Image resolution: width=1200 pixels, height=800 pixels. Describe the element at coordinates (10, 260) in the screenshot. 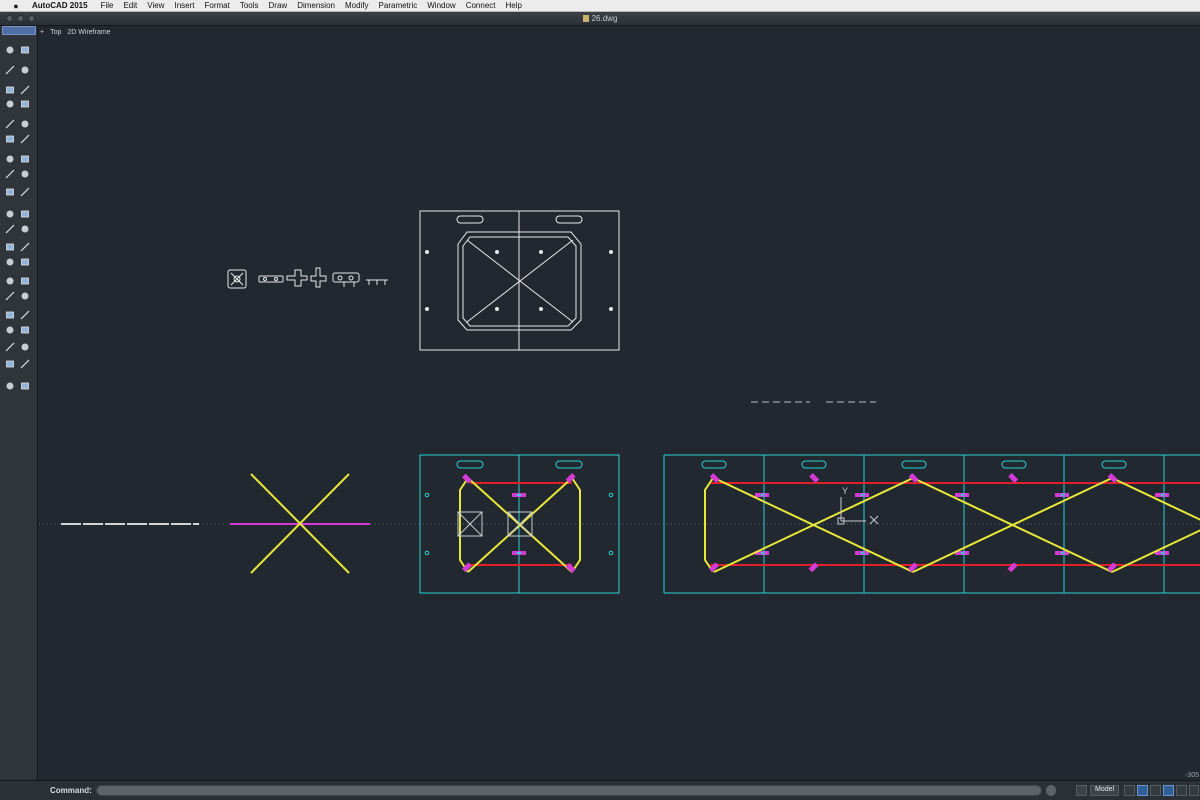

I see `hatch-icon` at that location.